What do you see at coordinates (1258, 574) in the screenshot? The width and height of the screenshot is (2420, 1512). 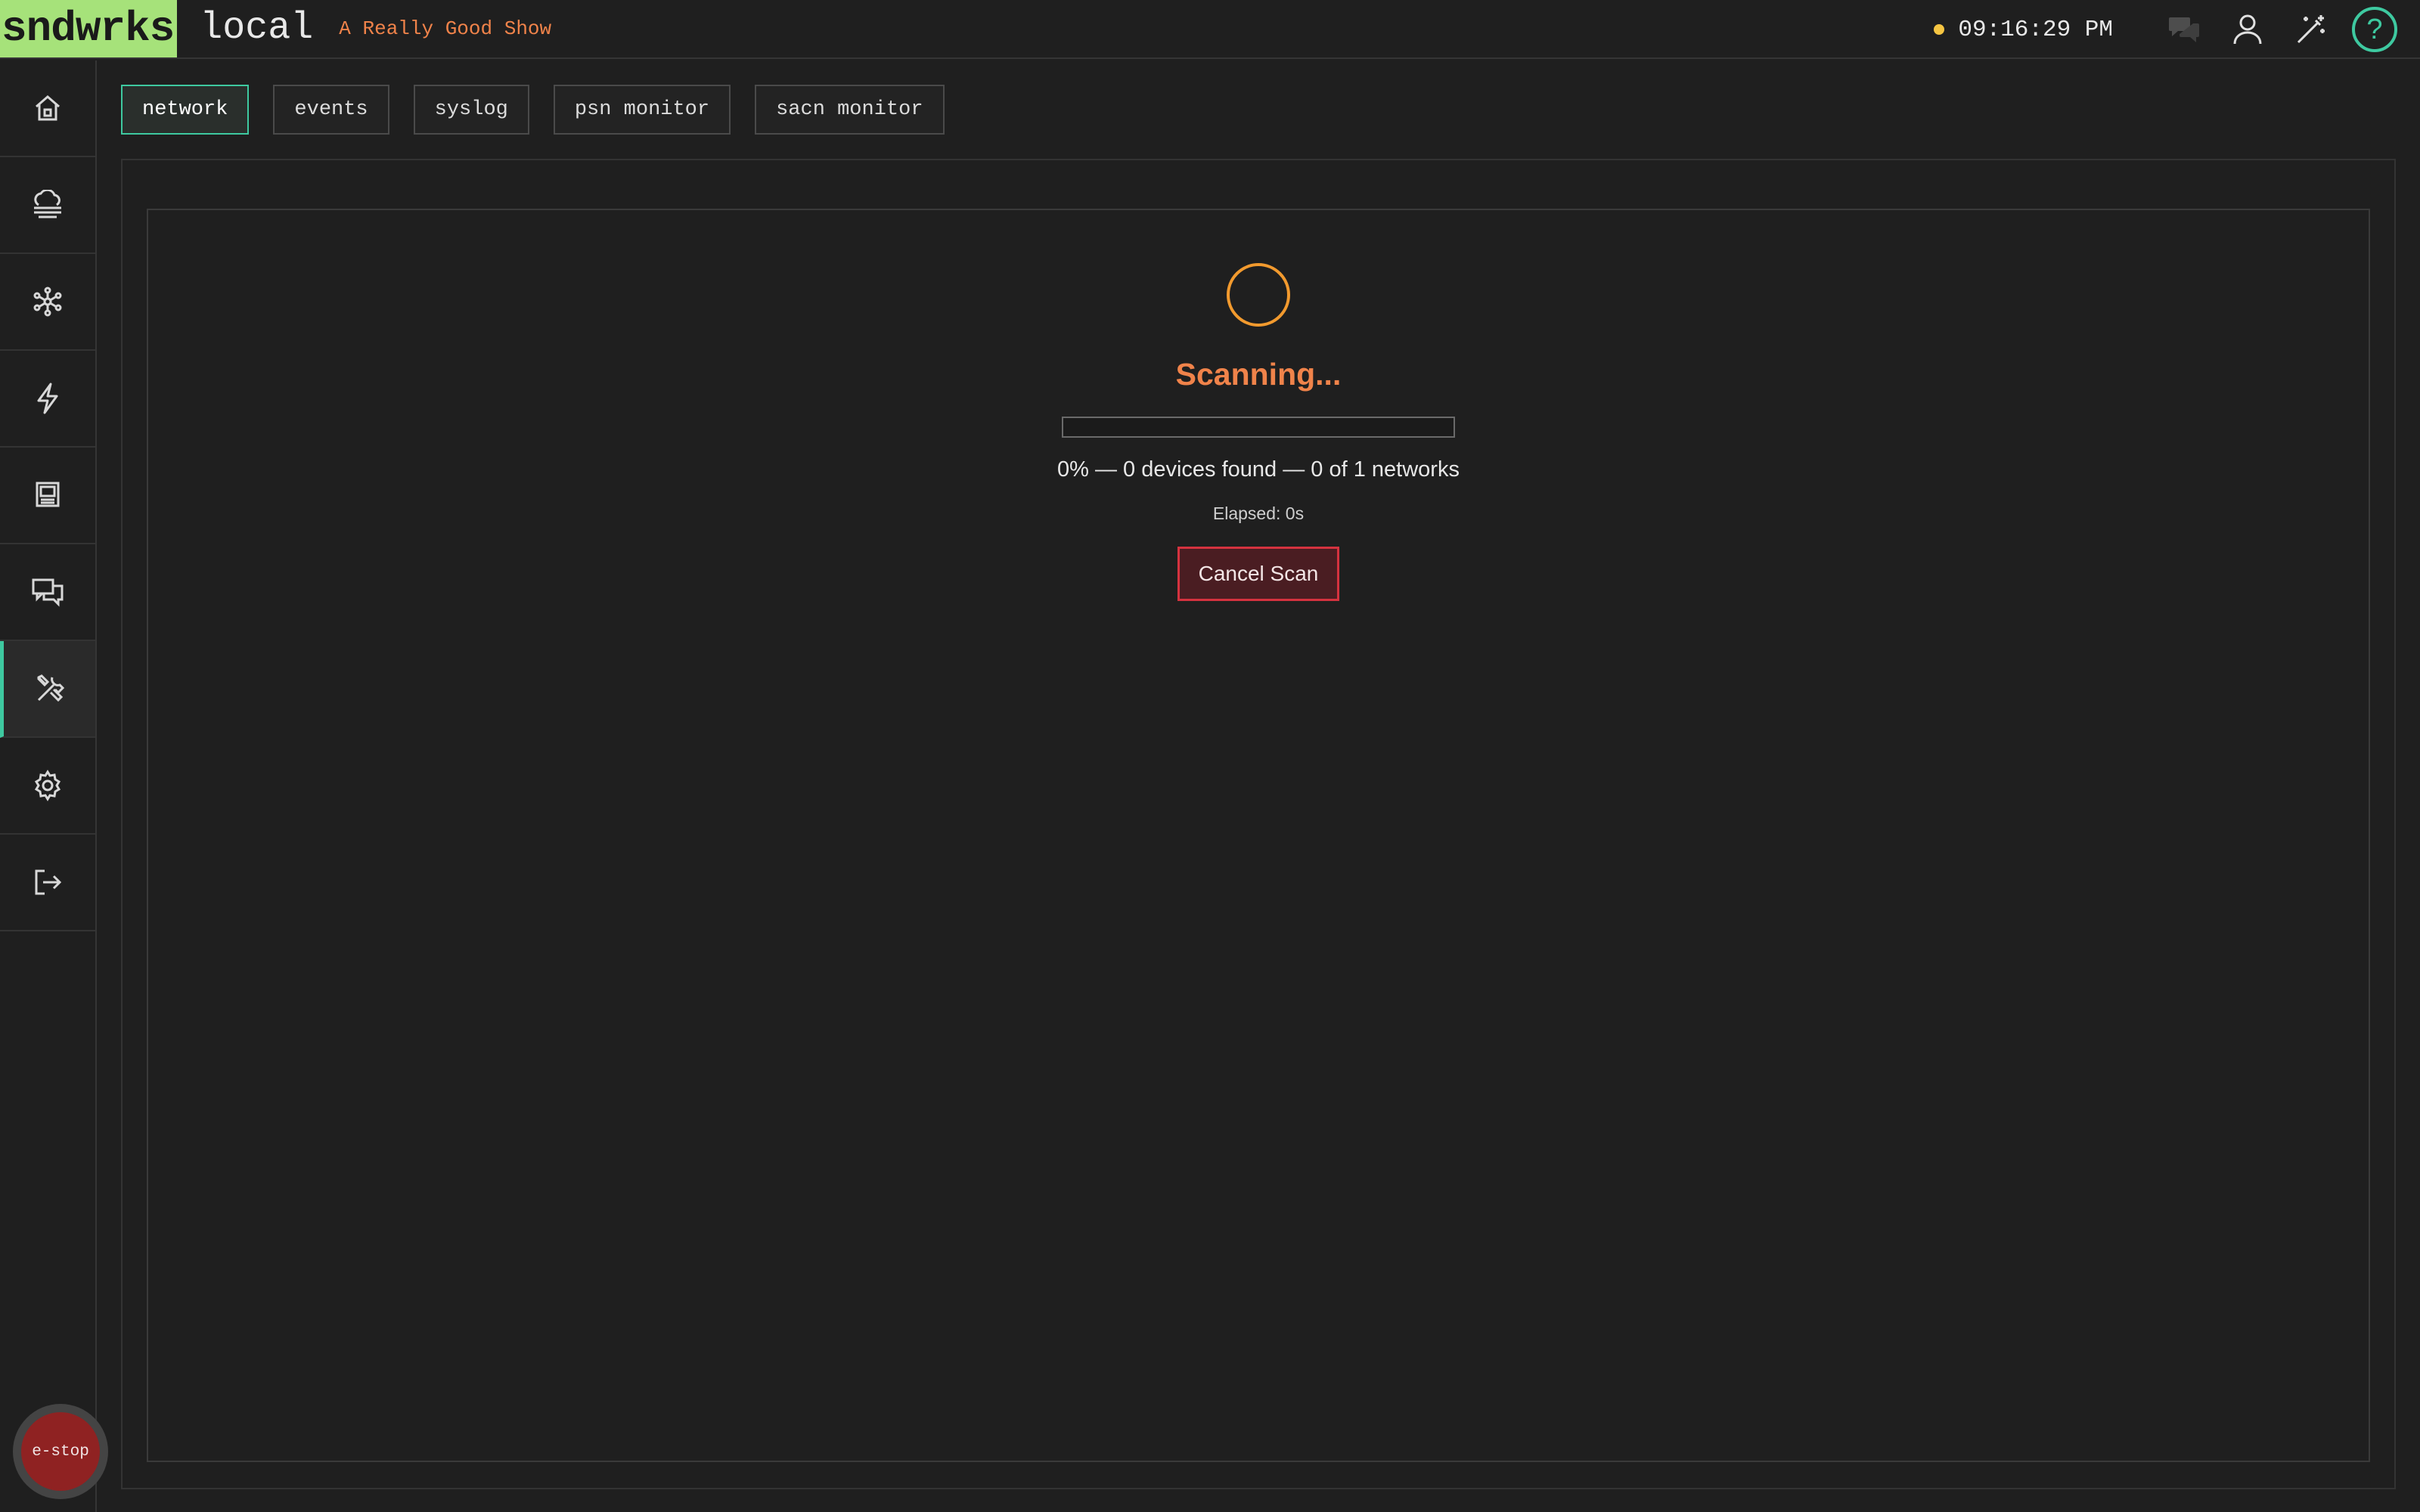 I see `cancel-scan-button: Cancel Scan` at bounding box center [1258, 574].